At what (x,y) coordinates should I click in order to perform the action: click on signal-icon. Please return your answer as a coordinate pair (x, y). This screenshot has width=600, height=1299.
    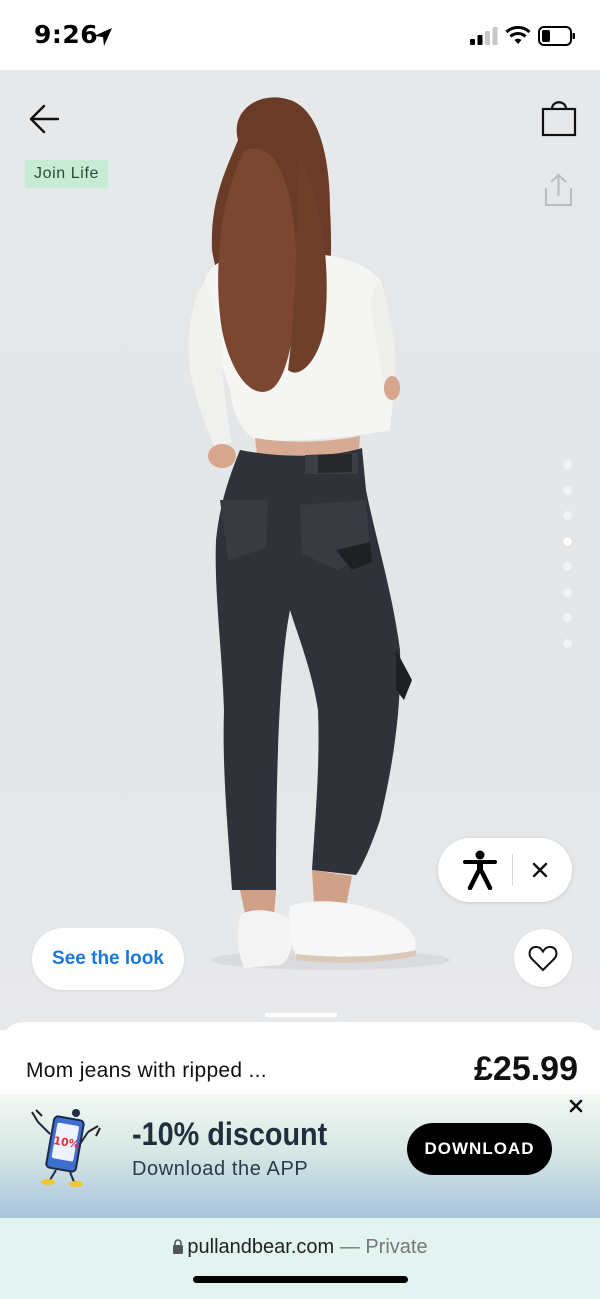
    Looking at the image, I should click on (484, 36).